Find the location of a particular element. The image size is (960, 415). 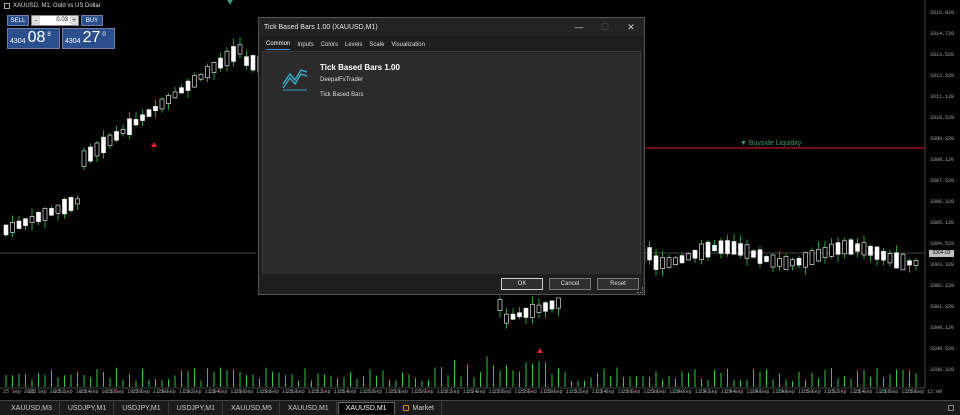

chart-tab-label: Market is located at coordinates (423, 408).